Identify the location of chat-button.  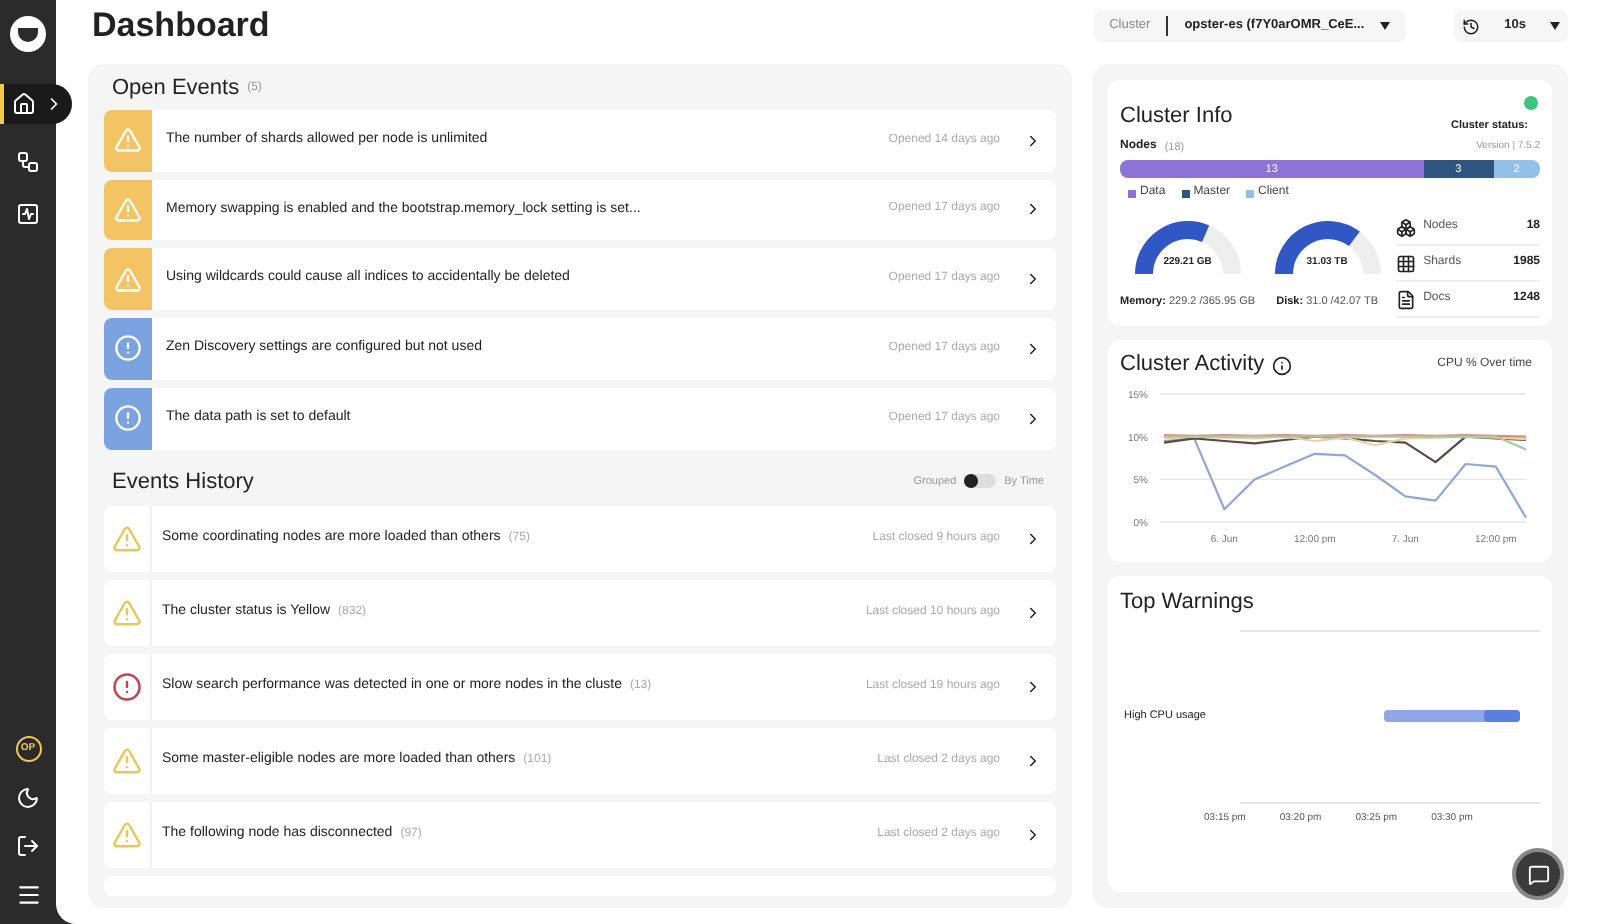
(1538, 874).